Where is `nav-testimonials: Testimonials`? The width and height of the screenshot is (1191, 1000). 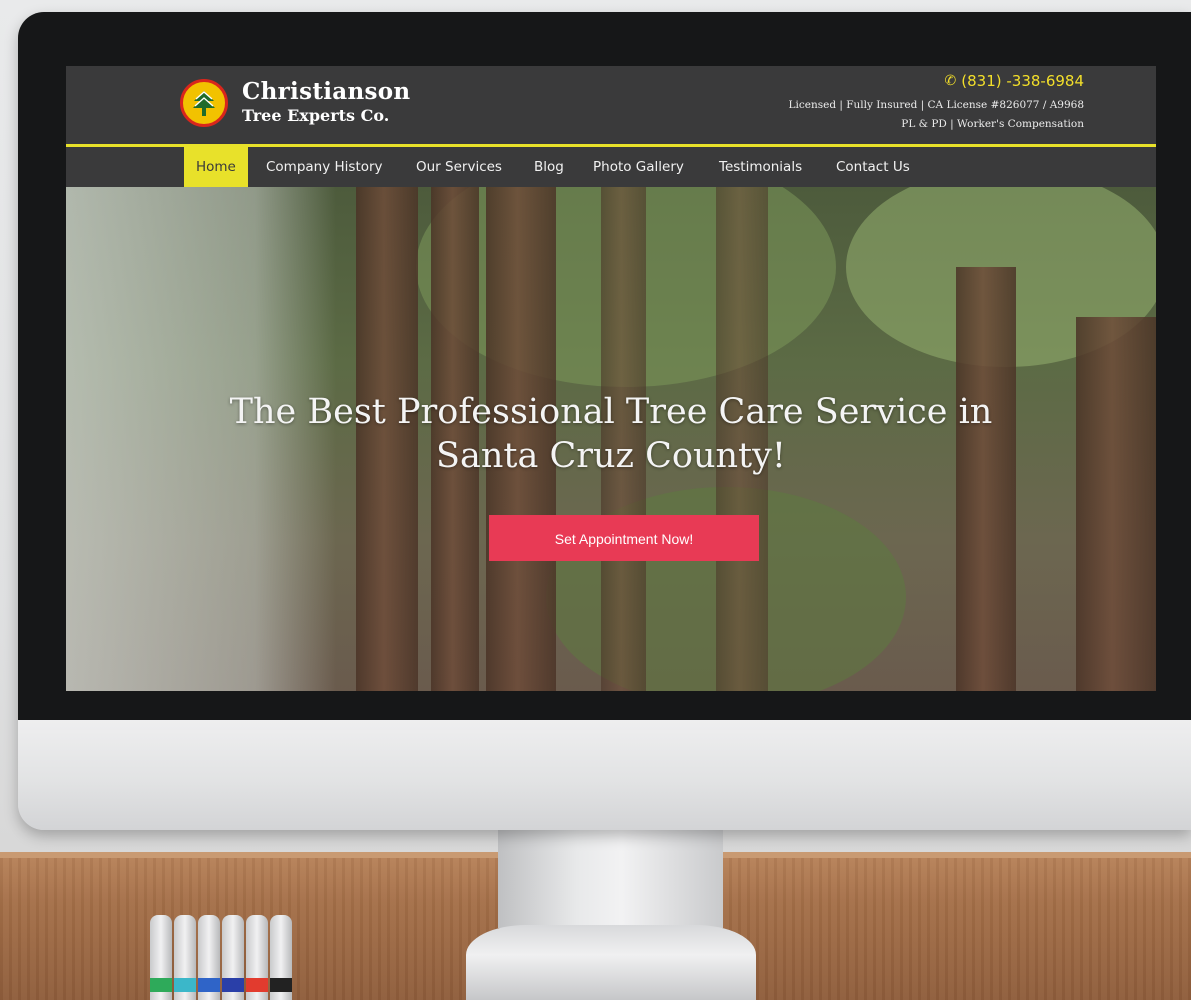
nav-testimonials: Testimonials is located at coordinates (760, 167).